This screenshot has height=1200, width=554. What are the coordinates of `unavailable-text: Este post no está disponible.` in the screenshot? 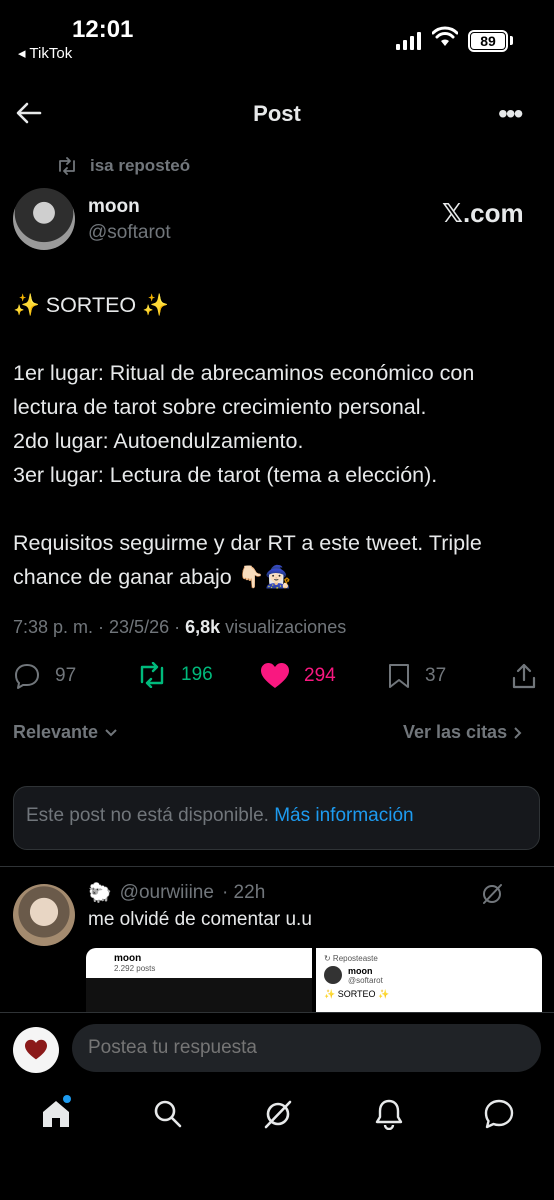 It's located at (150, 815).